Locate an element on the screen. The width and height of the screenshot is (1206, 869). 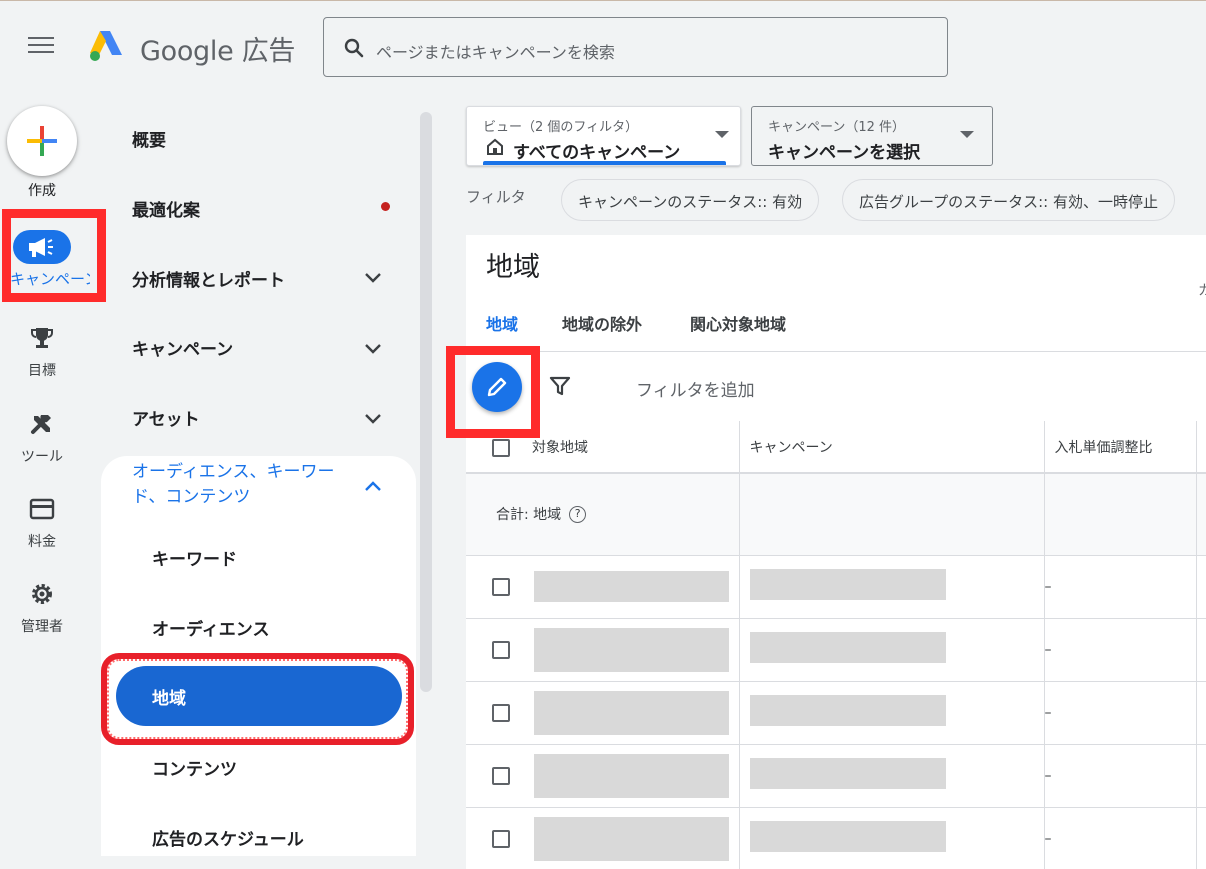
search-input: ページまたはキャンペーンを検索 is located at coordinates (635, 47).